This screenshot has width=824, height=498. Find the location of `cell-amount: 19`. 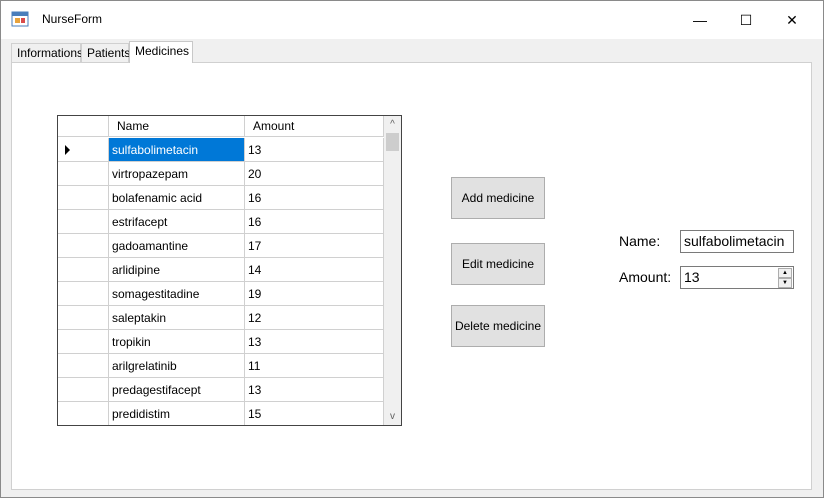

cell-amount: 19 is located at coordinates (314, 294).